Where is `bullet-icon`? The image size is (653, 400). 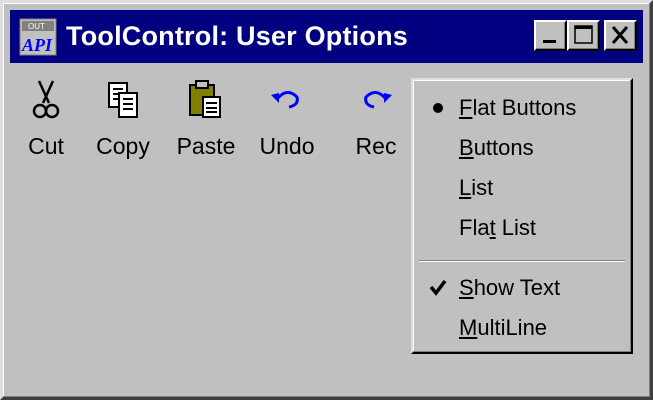 bullet-icon is located at coordinates (436, 108).